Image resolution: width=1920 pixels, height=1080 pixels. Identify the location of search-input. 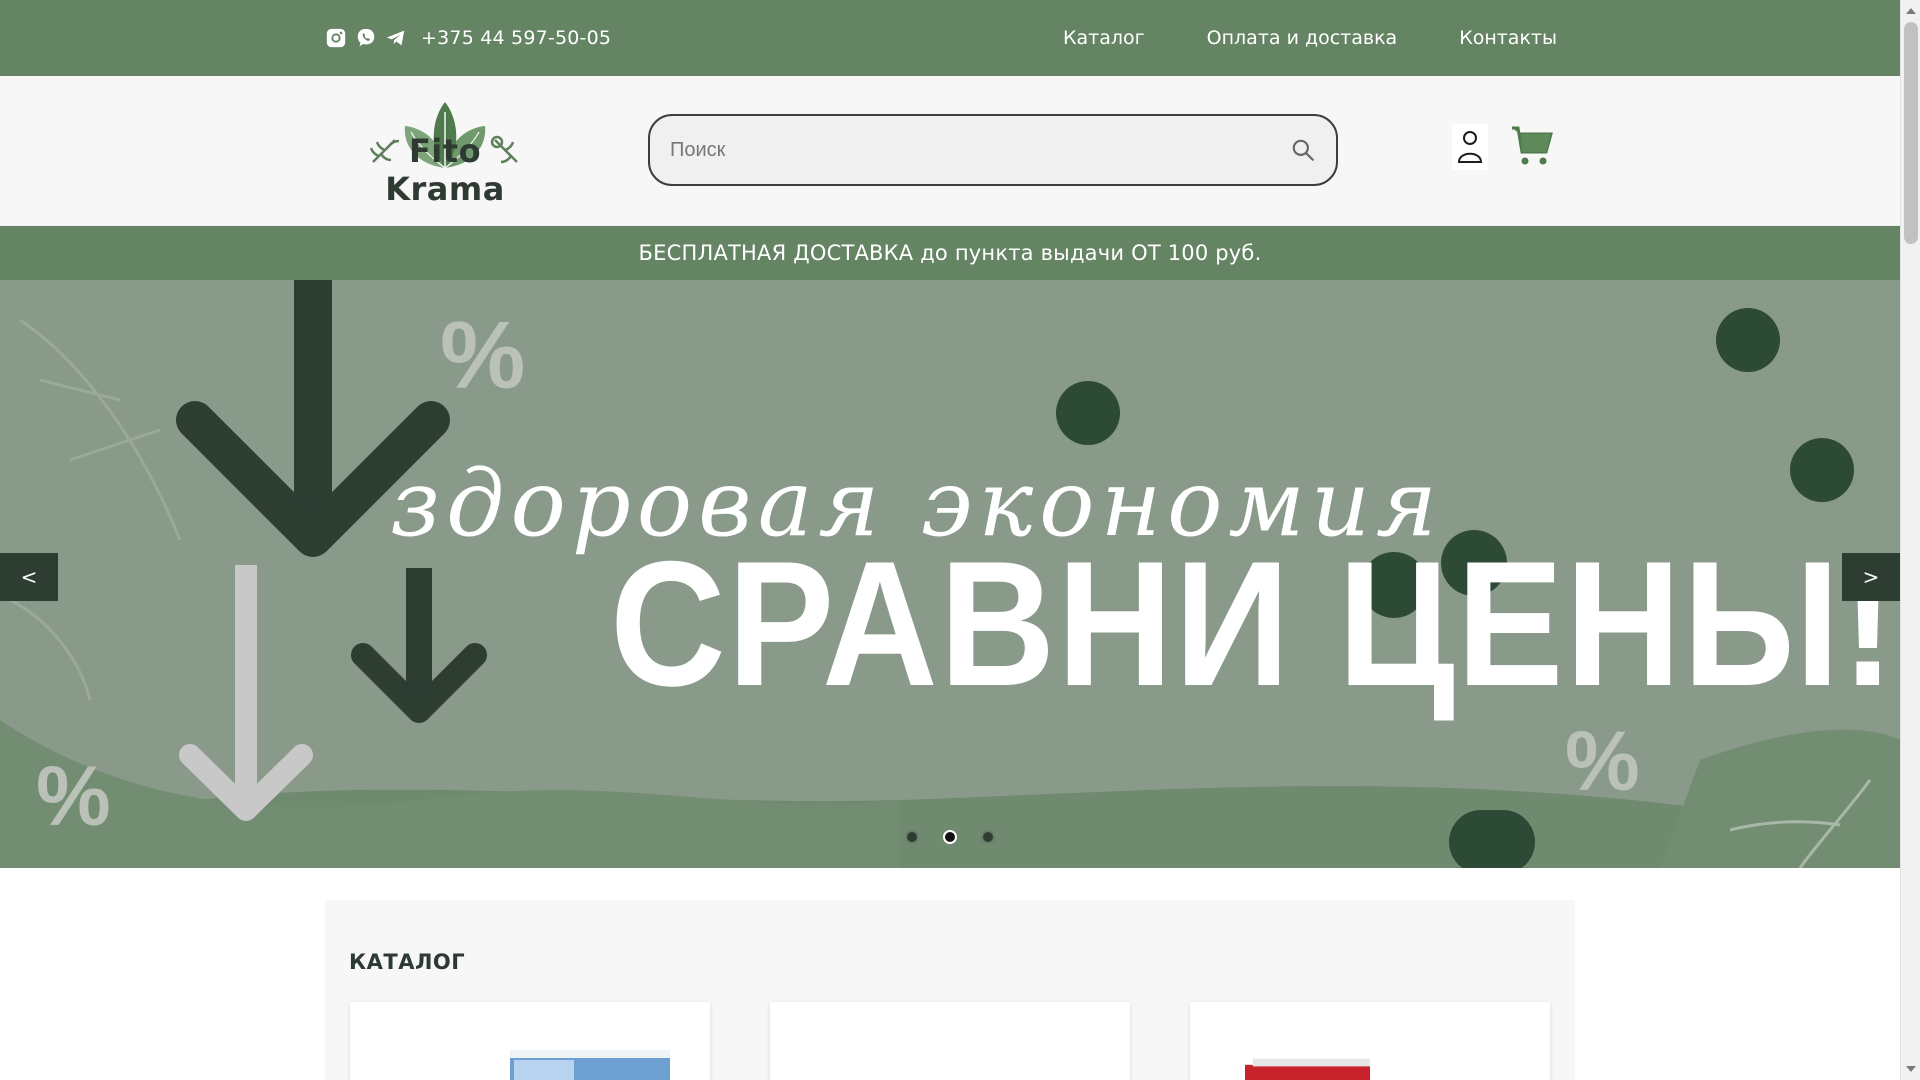
(980, 150).